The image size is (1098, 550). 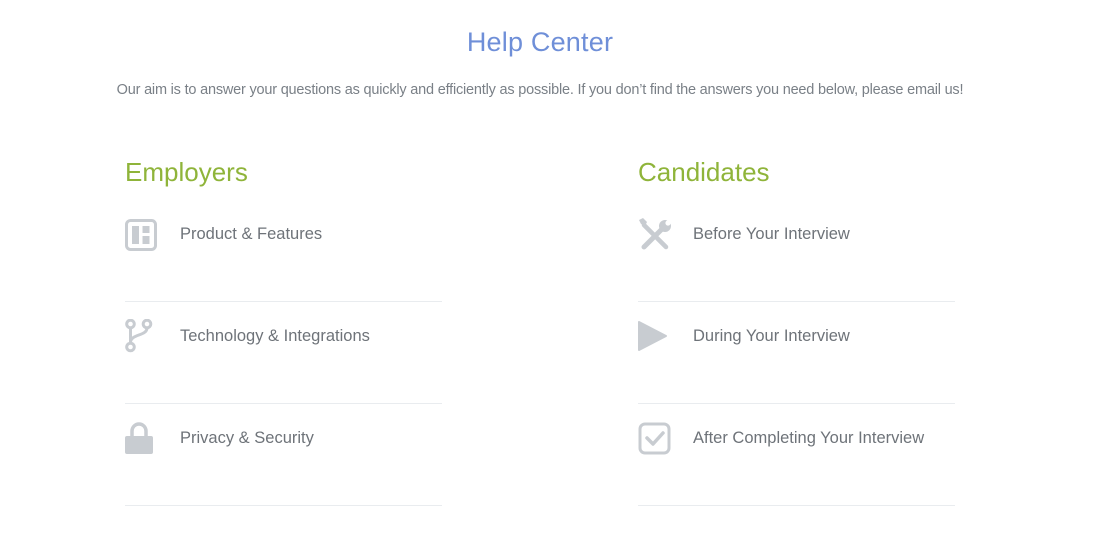 What do you see at coordinates (283, 454) in the screenshot?
I see `help-link-privacy-security: Privacy & Security` at bounding box center [283, 454].